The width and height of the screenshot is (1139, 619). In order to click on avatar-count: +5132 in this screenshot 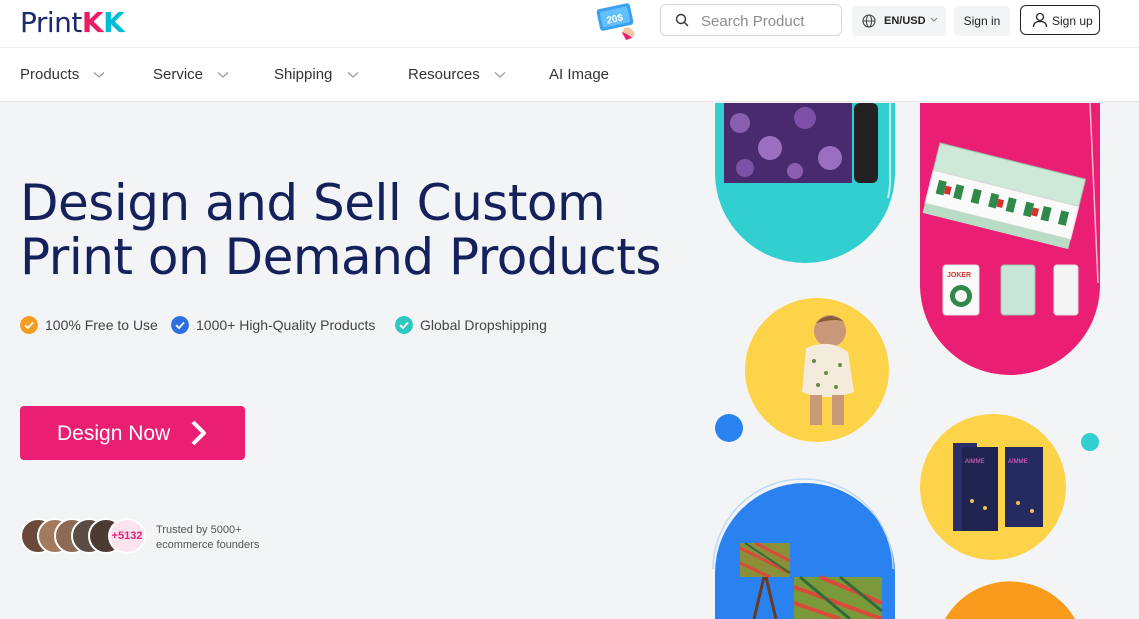, I will do `click(127, 536)`.